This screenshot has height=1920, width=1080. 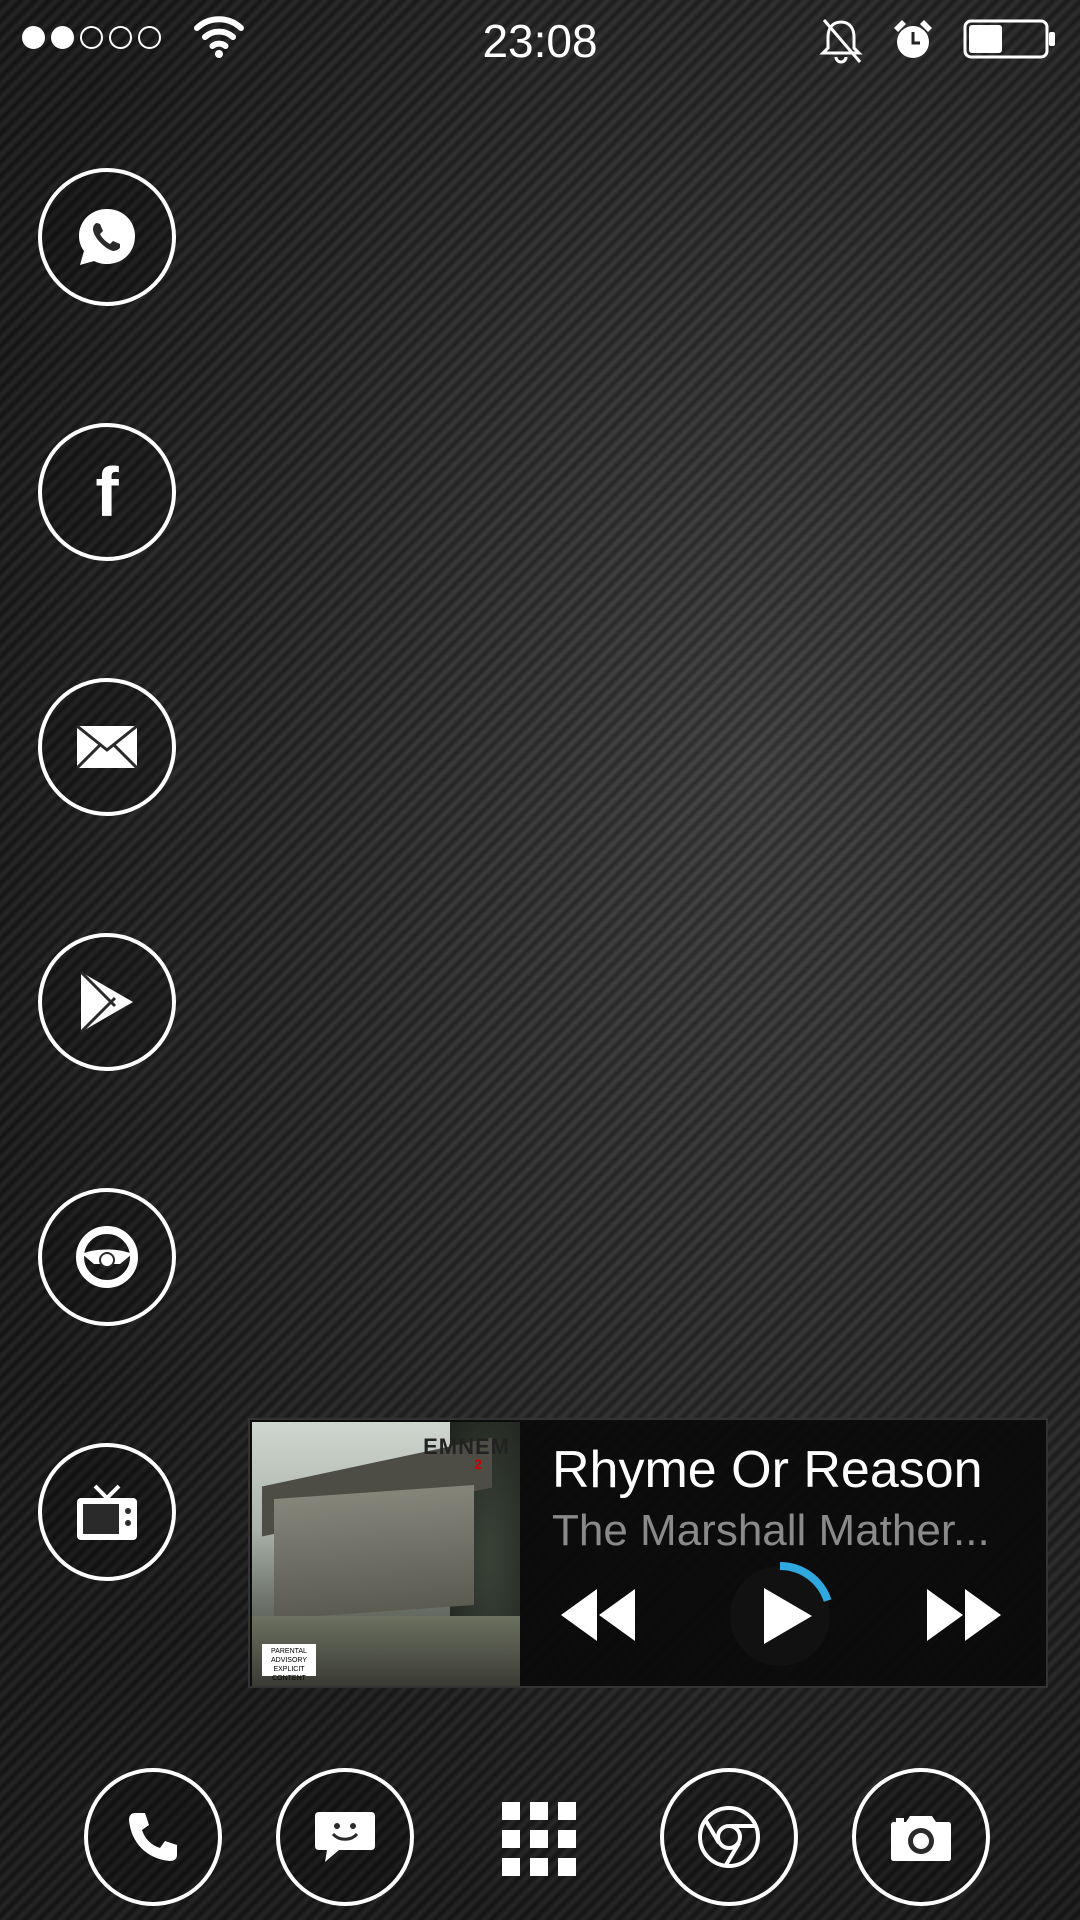 I want to click on play-icon, so click(x=781, y=1614).